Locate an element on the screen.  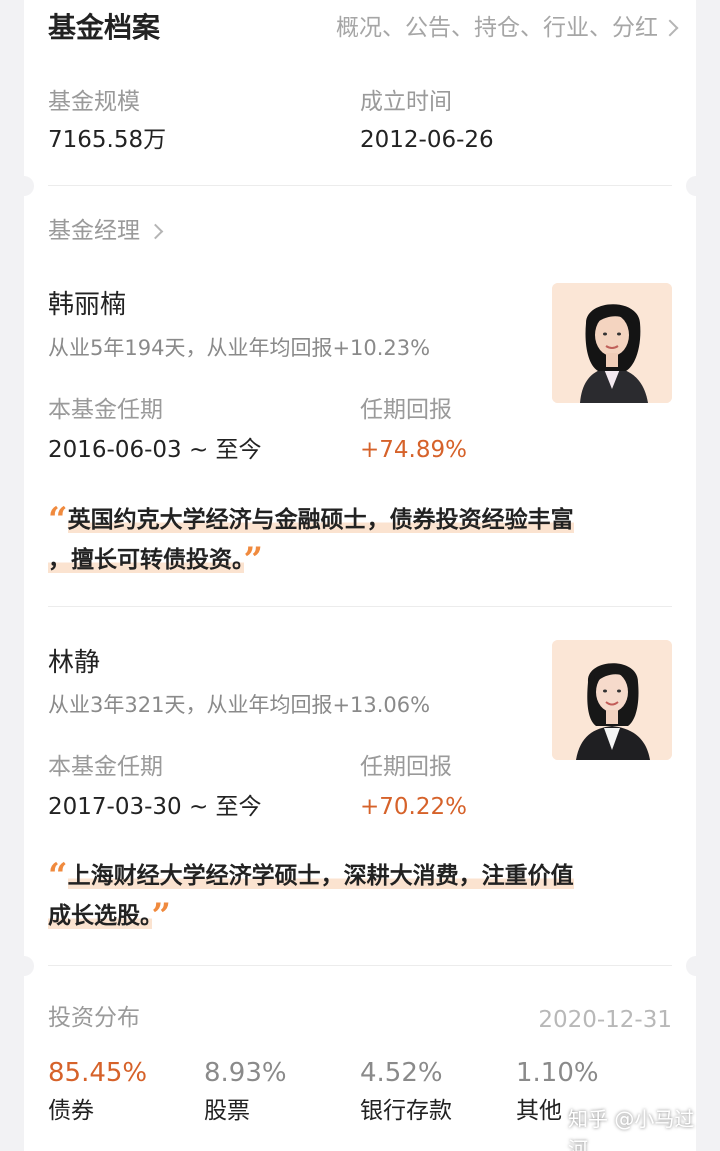
quote-line-1: 英国约克大学经济与金融硕士，债券投资经验丰富 is located at coordinates (320, 520).